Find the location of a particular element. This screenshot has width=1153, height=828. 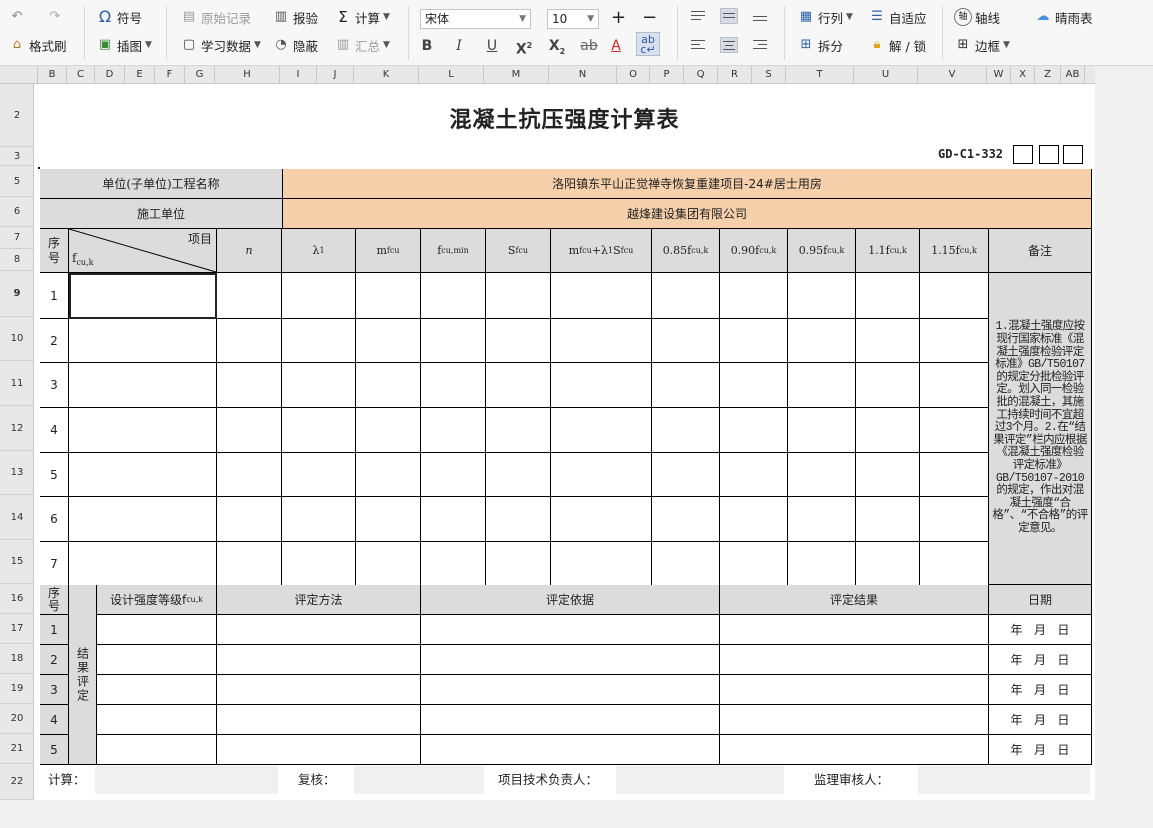

tech-lead-signature-field is located at coordinates (700, 780).